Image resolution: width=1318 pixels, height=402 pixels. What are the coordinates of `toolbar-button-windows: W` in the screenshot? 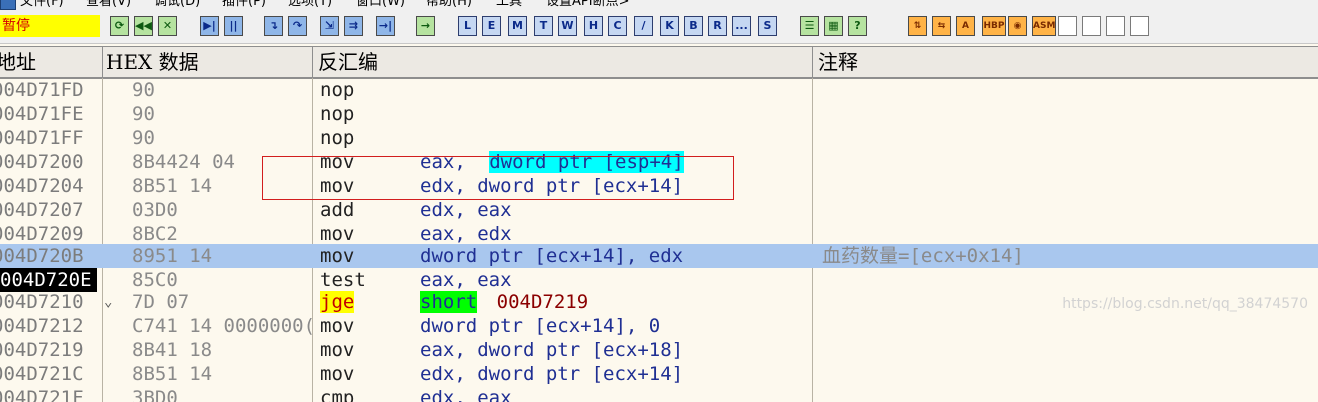 It's located at (567, 26).